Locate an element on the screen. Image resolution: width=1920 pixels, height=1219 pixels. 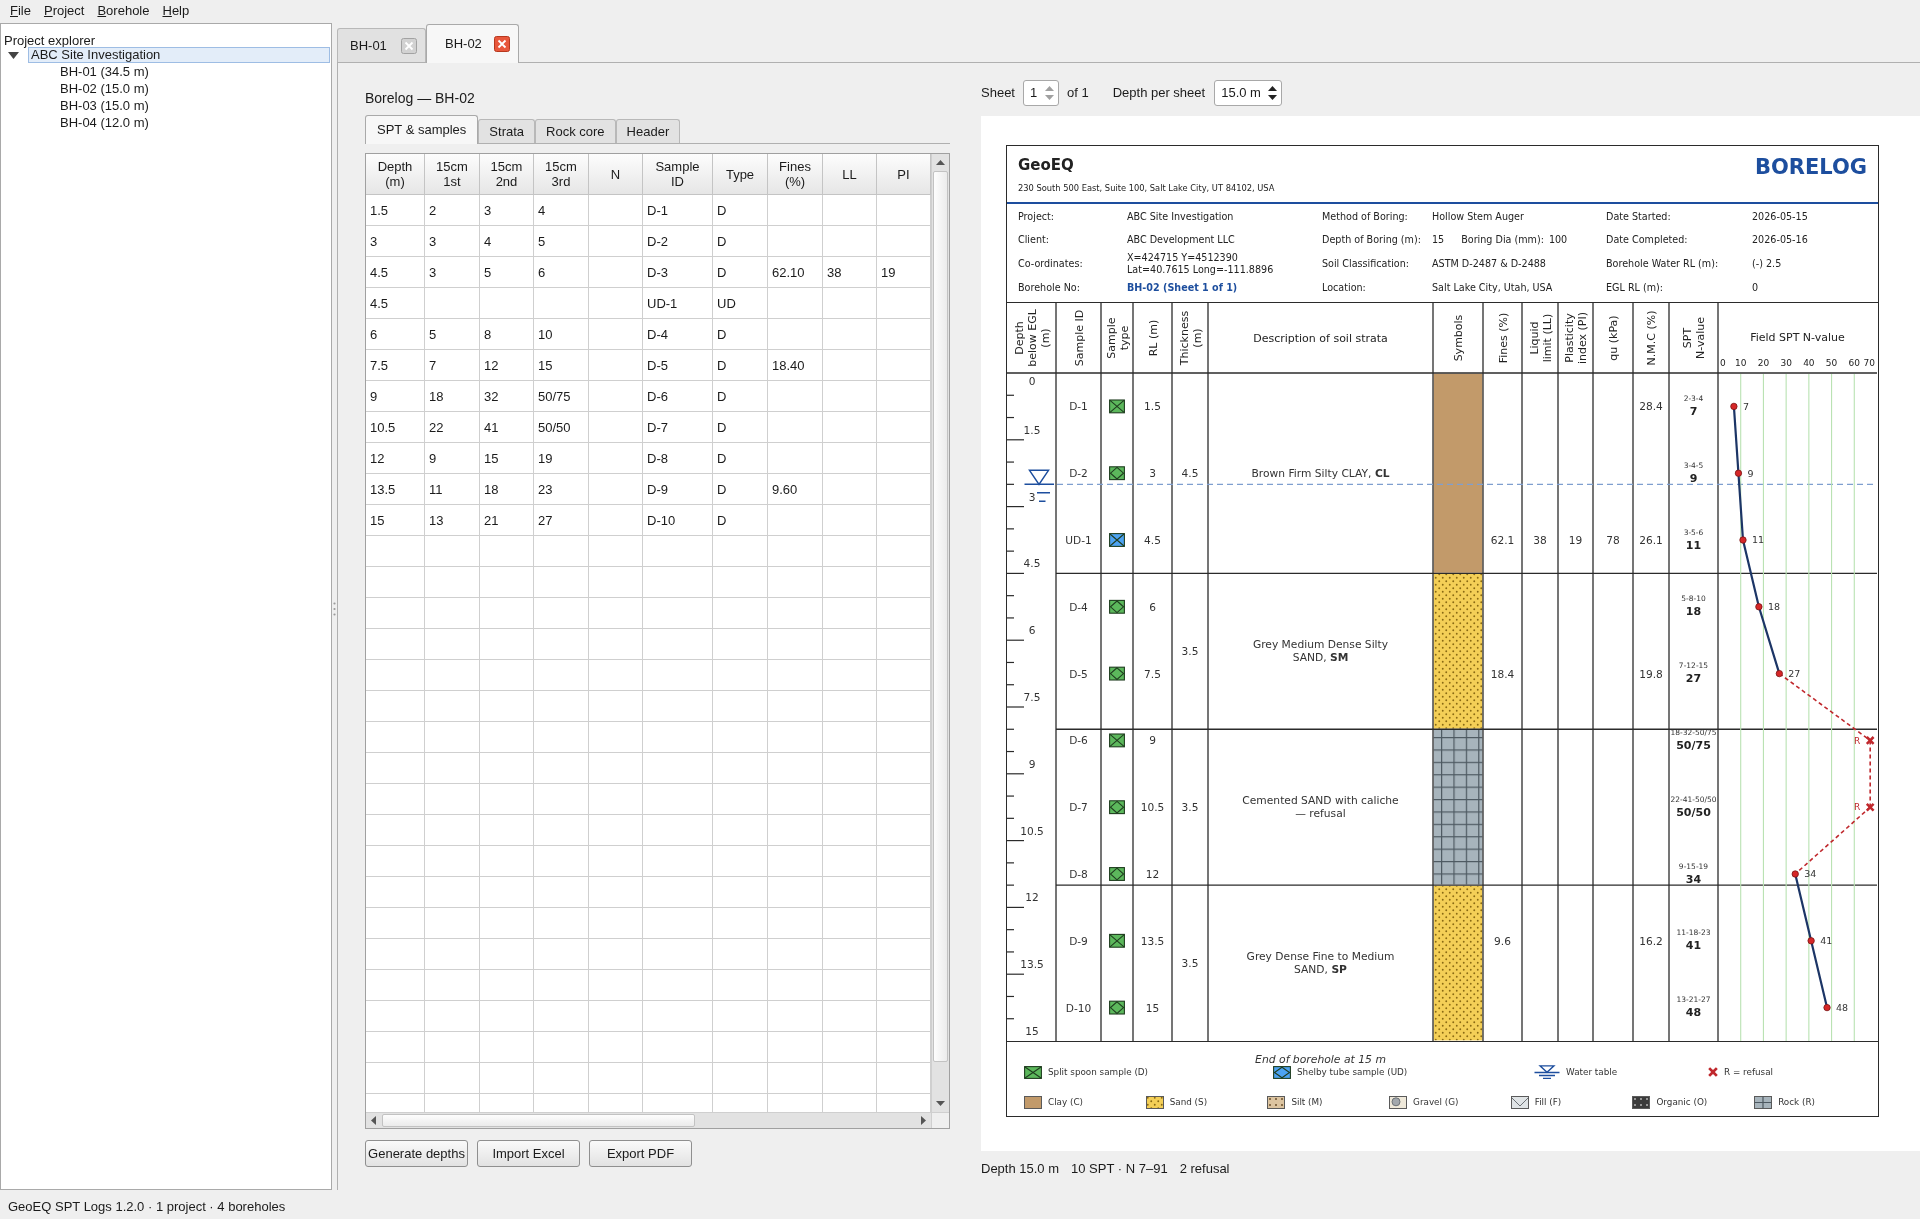
depth-label: 6 is located at coordinates (1032, 630).